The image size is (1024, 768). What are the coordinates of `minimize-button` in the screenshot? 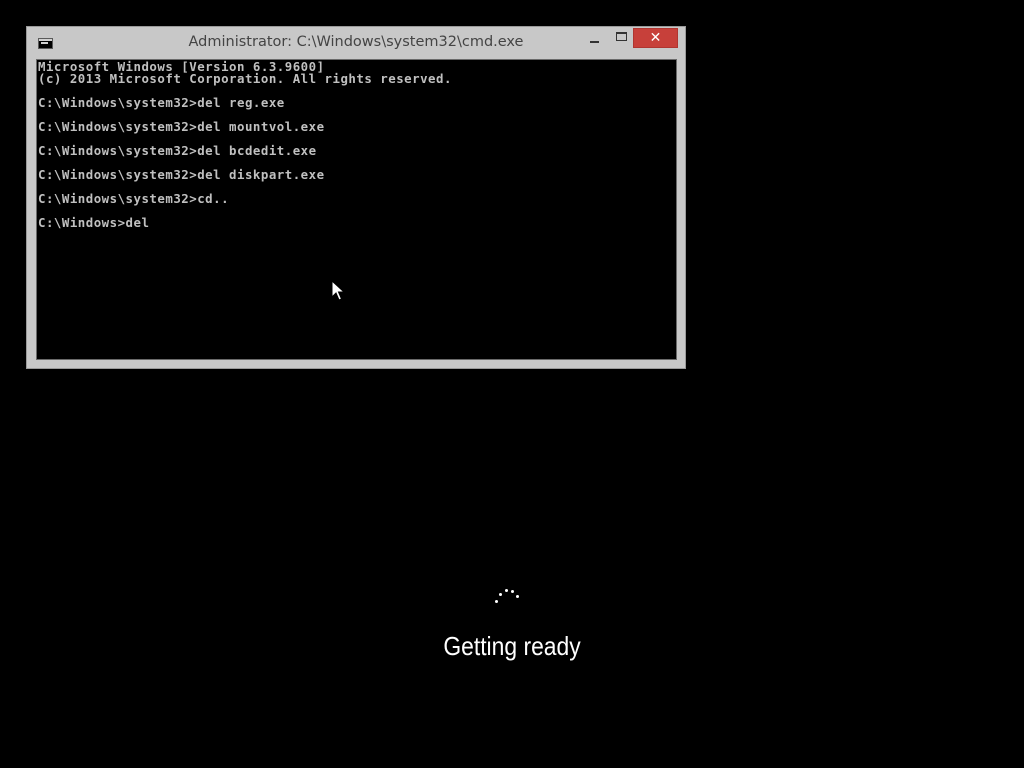 It's located at (595, 39).